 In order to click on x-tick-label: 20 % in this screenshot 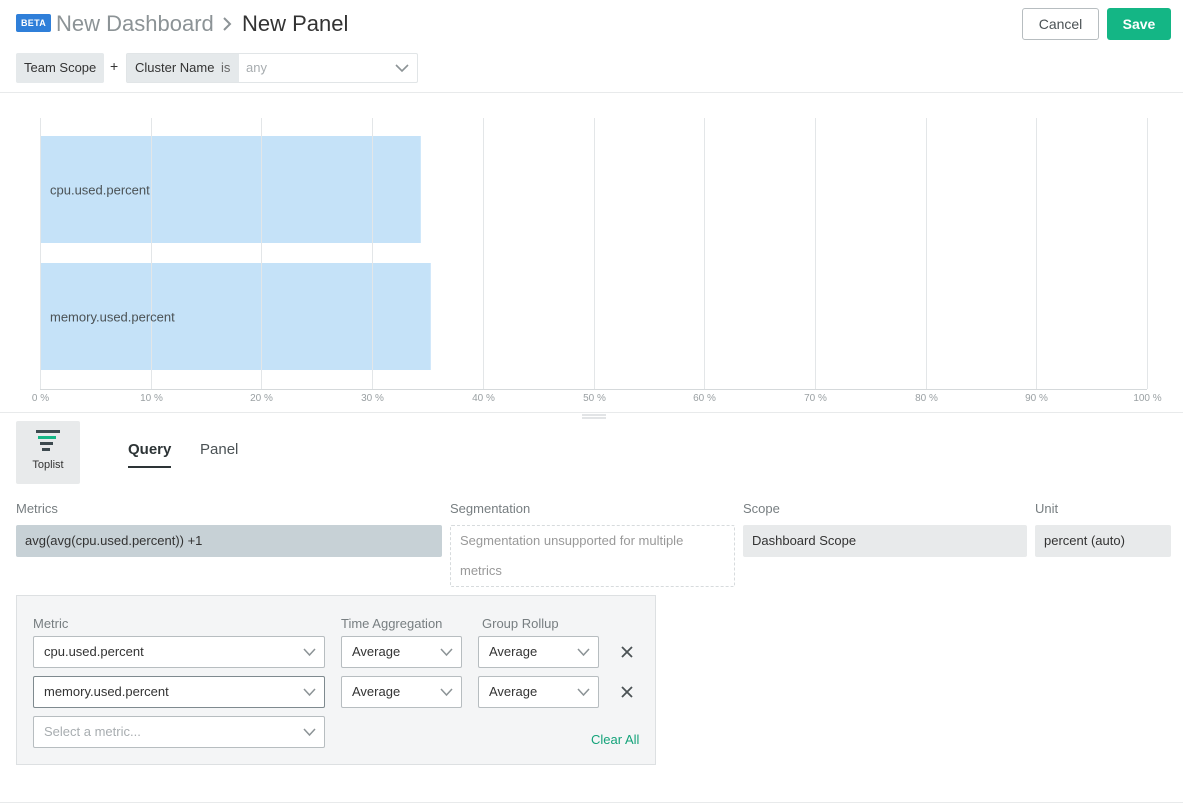, I will do `click(261, 398)`.